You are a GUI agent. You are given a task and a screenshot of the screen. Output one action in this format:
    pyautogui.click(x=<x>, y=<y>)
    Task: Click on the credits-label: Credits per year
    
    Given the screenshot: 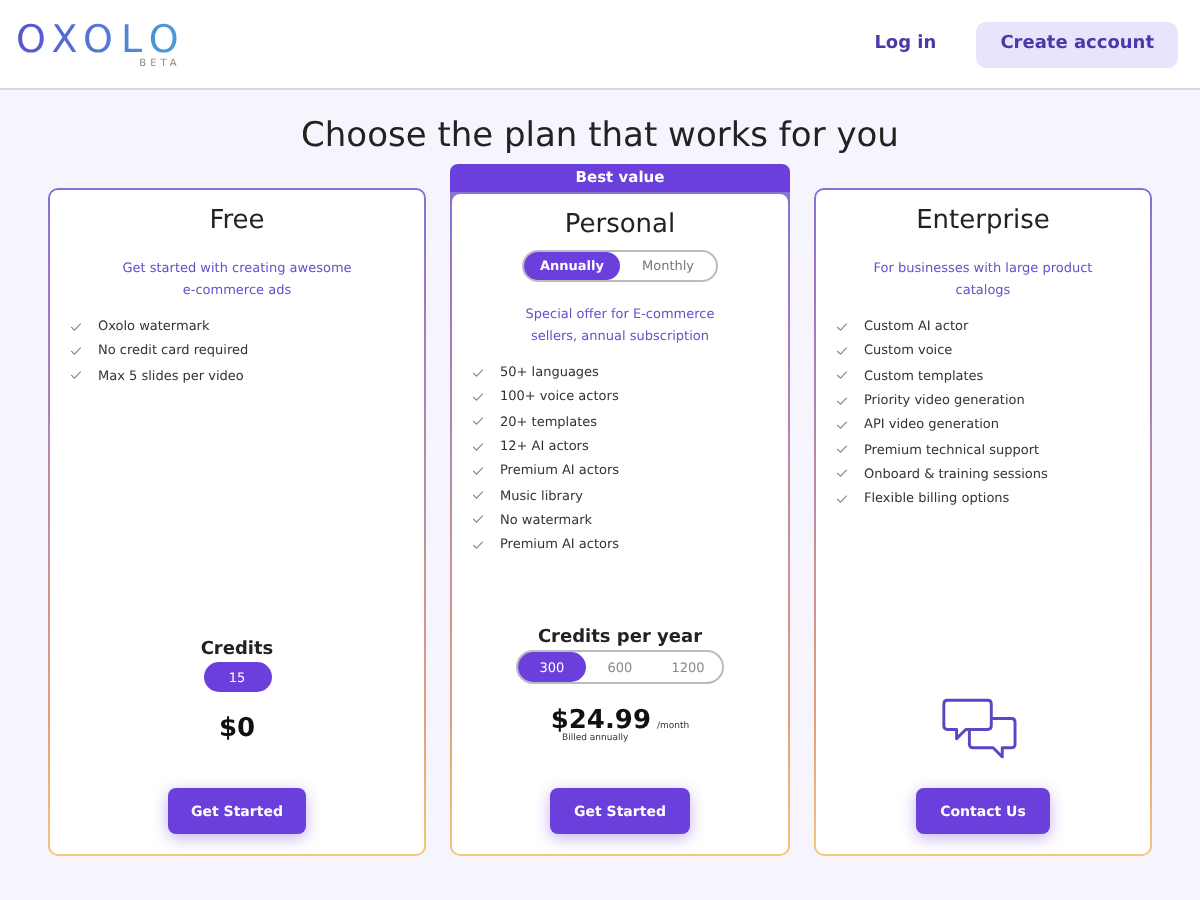 What is the action you would take?
    pyautogui.click(x=620, y=638)
    